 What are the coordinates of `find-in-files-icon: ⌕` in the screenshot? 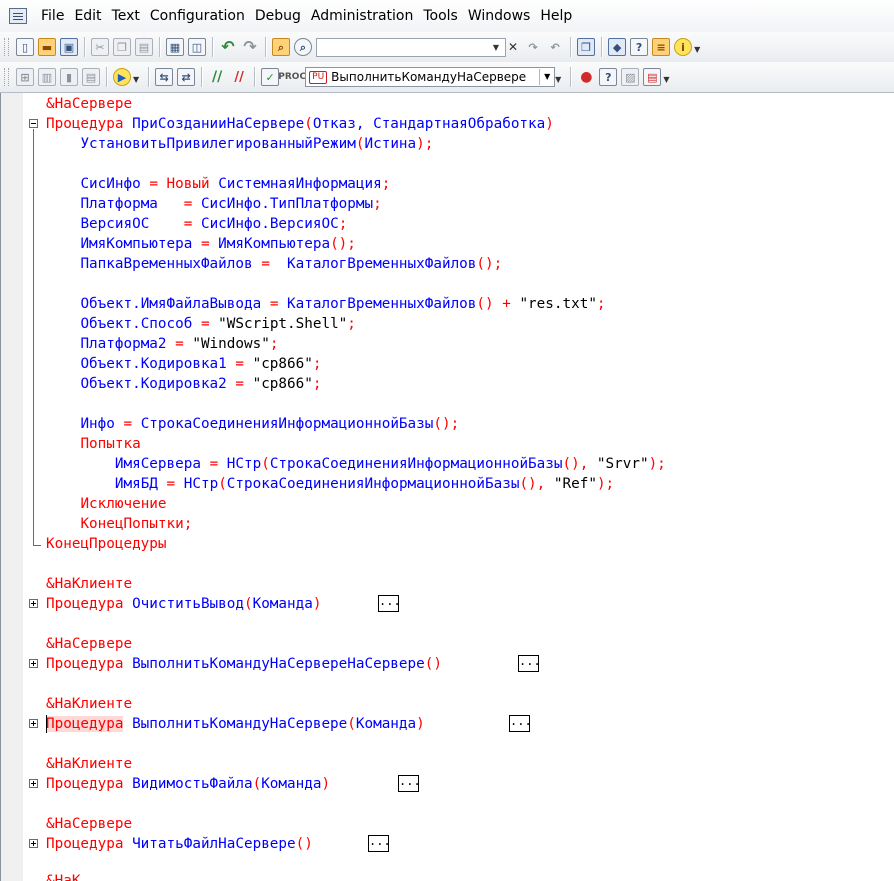 It's located at (281, 47).